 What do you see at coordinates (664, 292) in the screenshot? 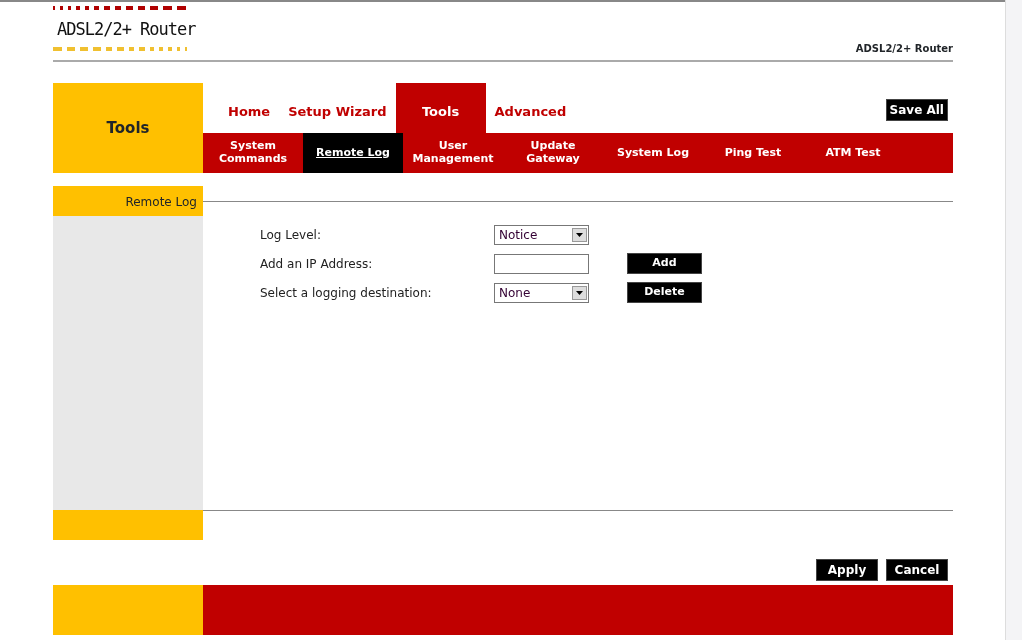
I see `action-button: Delete` at bounding box center [664, 292].